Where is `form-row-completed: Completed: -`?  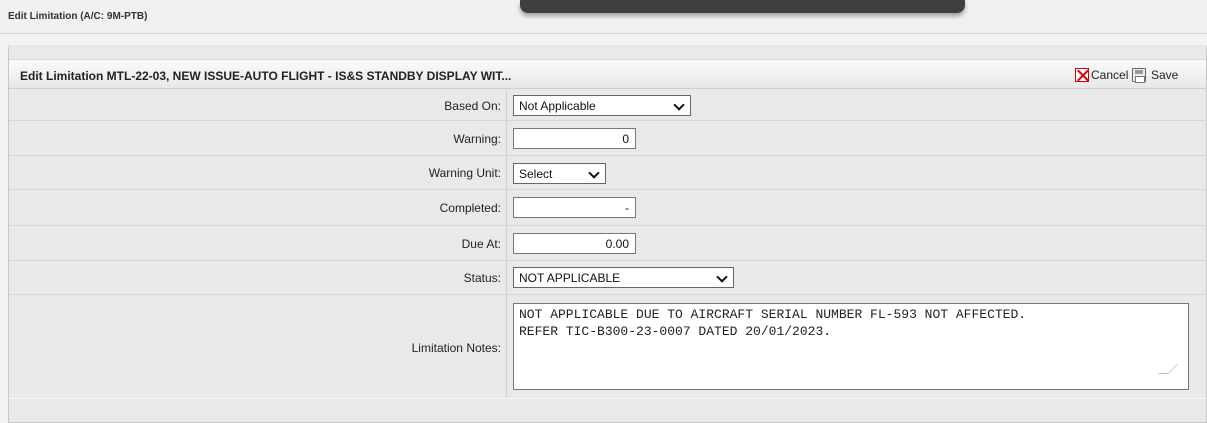
form-row-completed: Completed: - is located at coordinates (607, 208).